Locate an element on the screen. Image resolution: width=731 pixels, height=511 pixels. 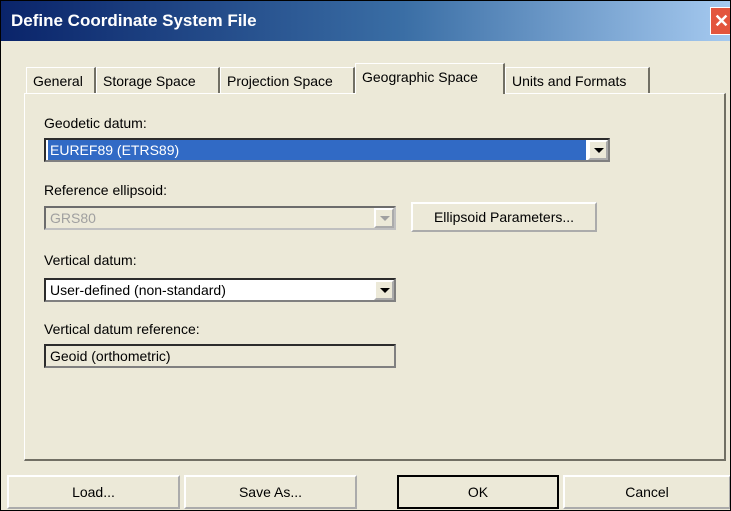
geodetic-datum-label: Geodetic datum: is located at coordinates (95, 123).